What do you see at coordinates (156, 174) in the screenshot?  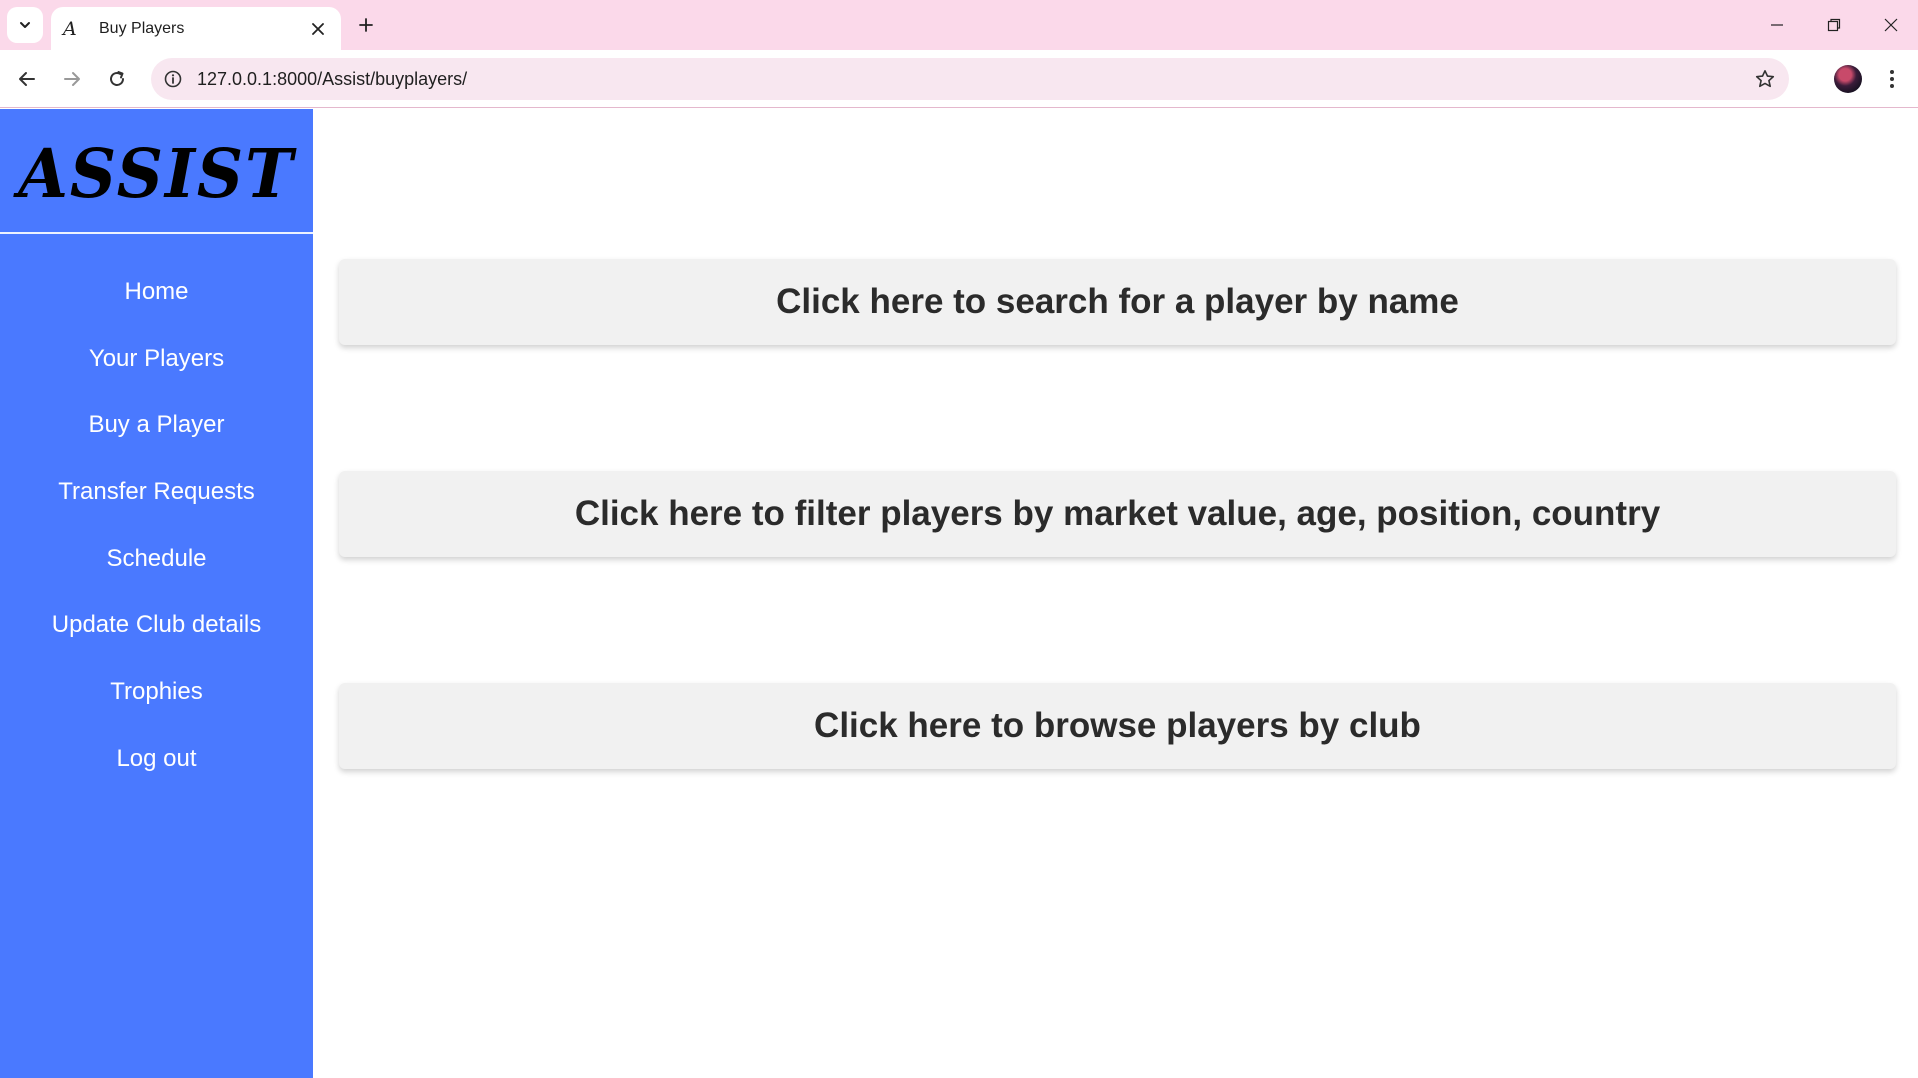 I see `app-logo: ASSIST` at bounding box center [156, 174].